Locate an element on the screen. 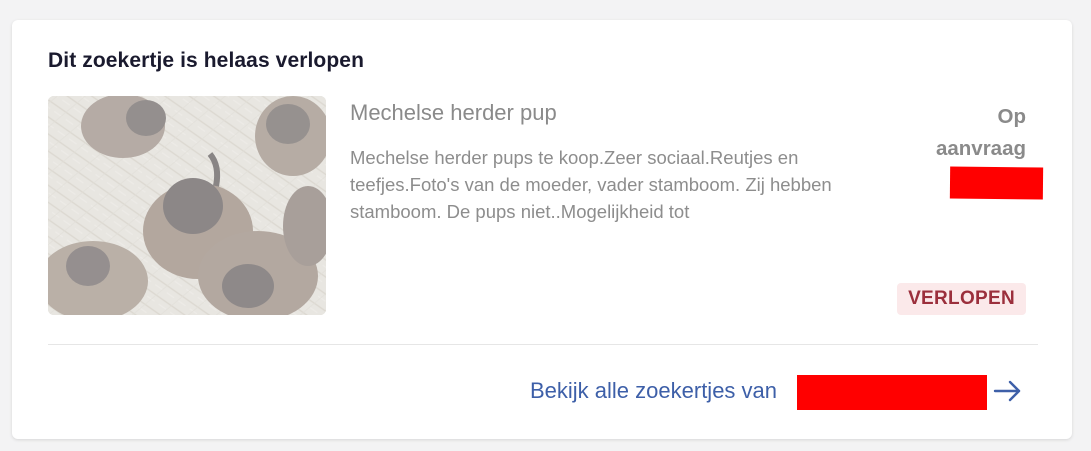  listing-title: Mechelse herder pup is located at coordinates (453, 113).